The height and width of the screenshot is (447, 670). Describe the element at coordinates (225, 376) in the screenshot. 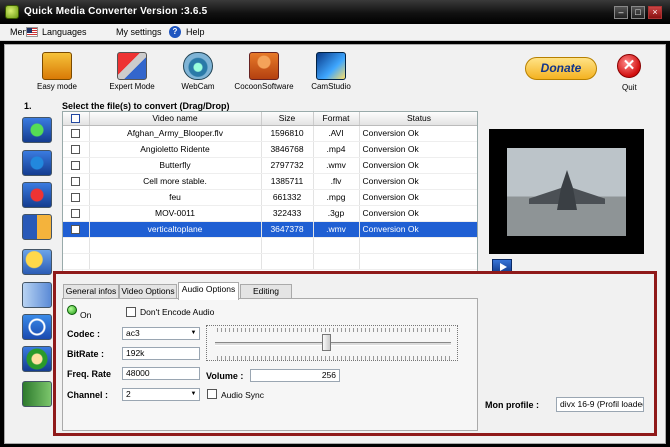

I see `volume-label: Volume :` at that location.